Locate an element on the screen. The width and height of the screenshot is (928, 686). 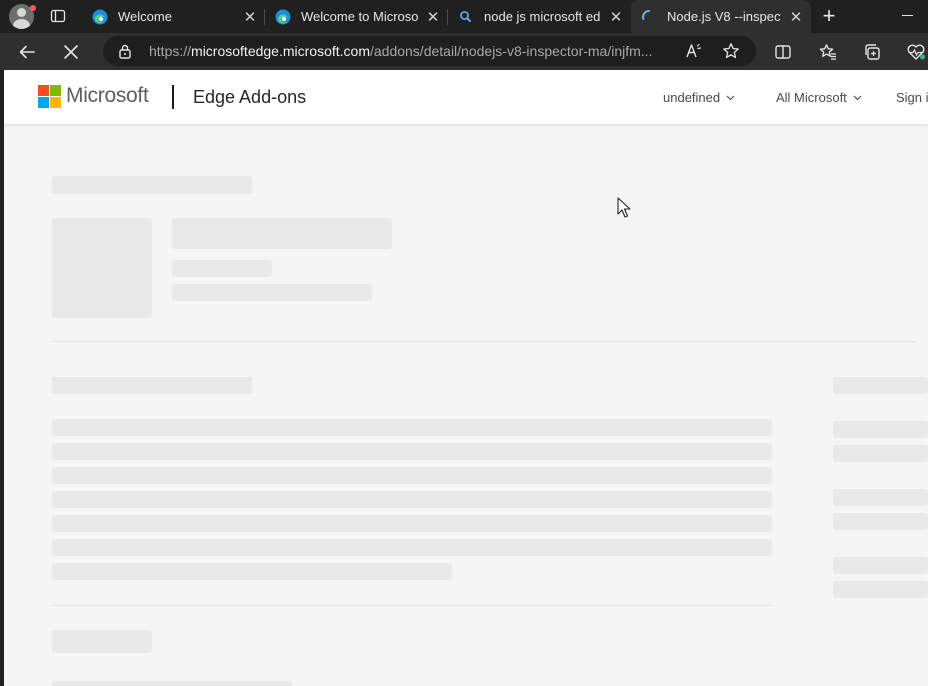
back-arrow-icon is located at coordinates (27, 52).